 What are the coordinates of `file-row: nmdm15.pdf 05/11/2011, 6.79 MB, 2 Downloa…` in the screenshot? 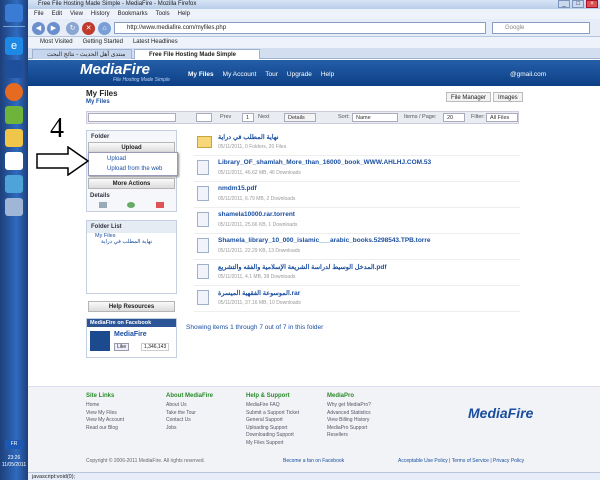 It's located at (357, 195).